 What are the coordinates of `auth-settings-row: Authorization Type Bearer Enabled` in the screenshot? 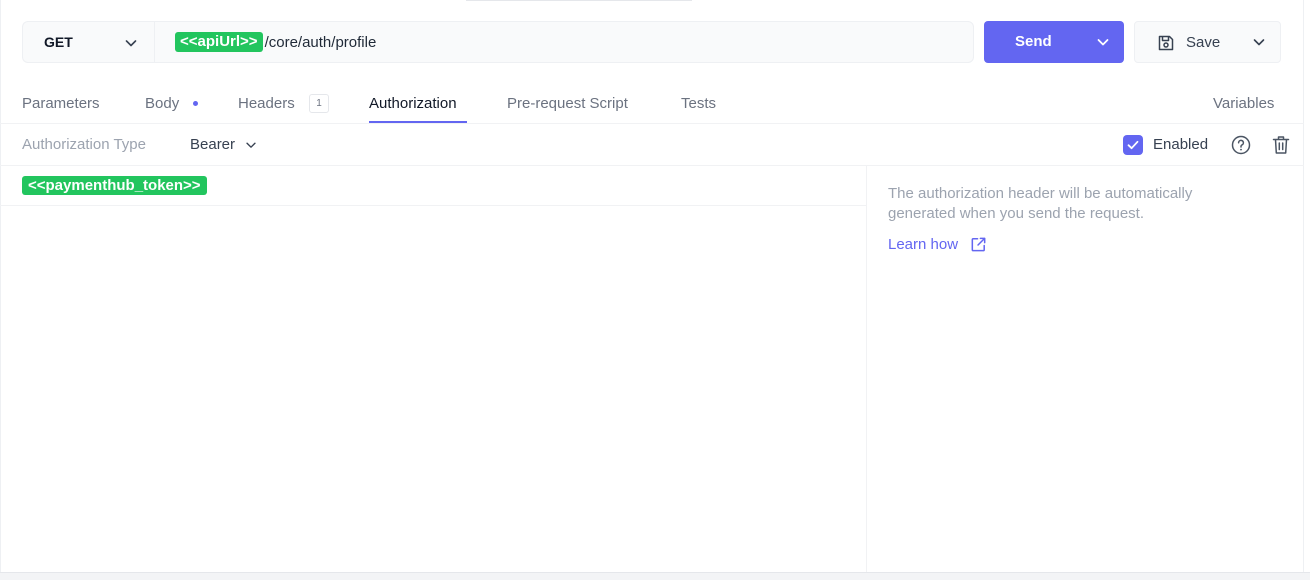 It's located at (652, 145).